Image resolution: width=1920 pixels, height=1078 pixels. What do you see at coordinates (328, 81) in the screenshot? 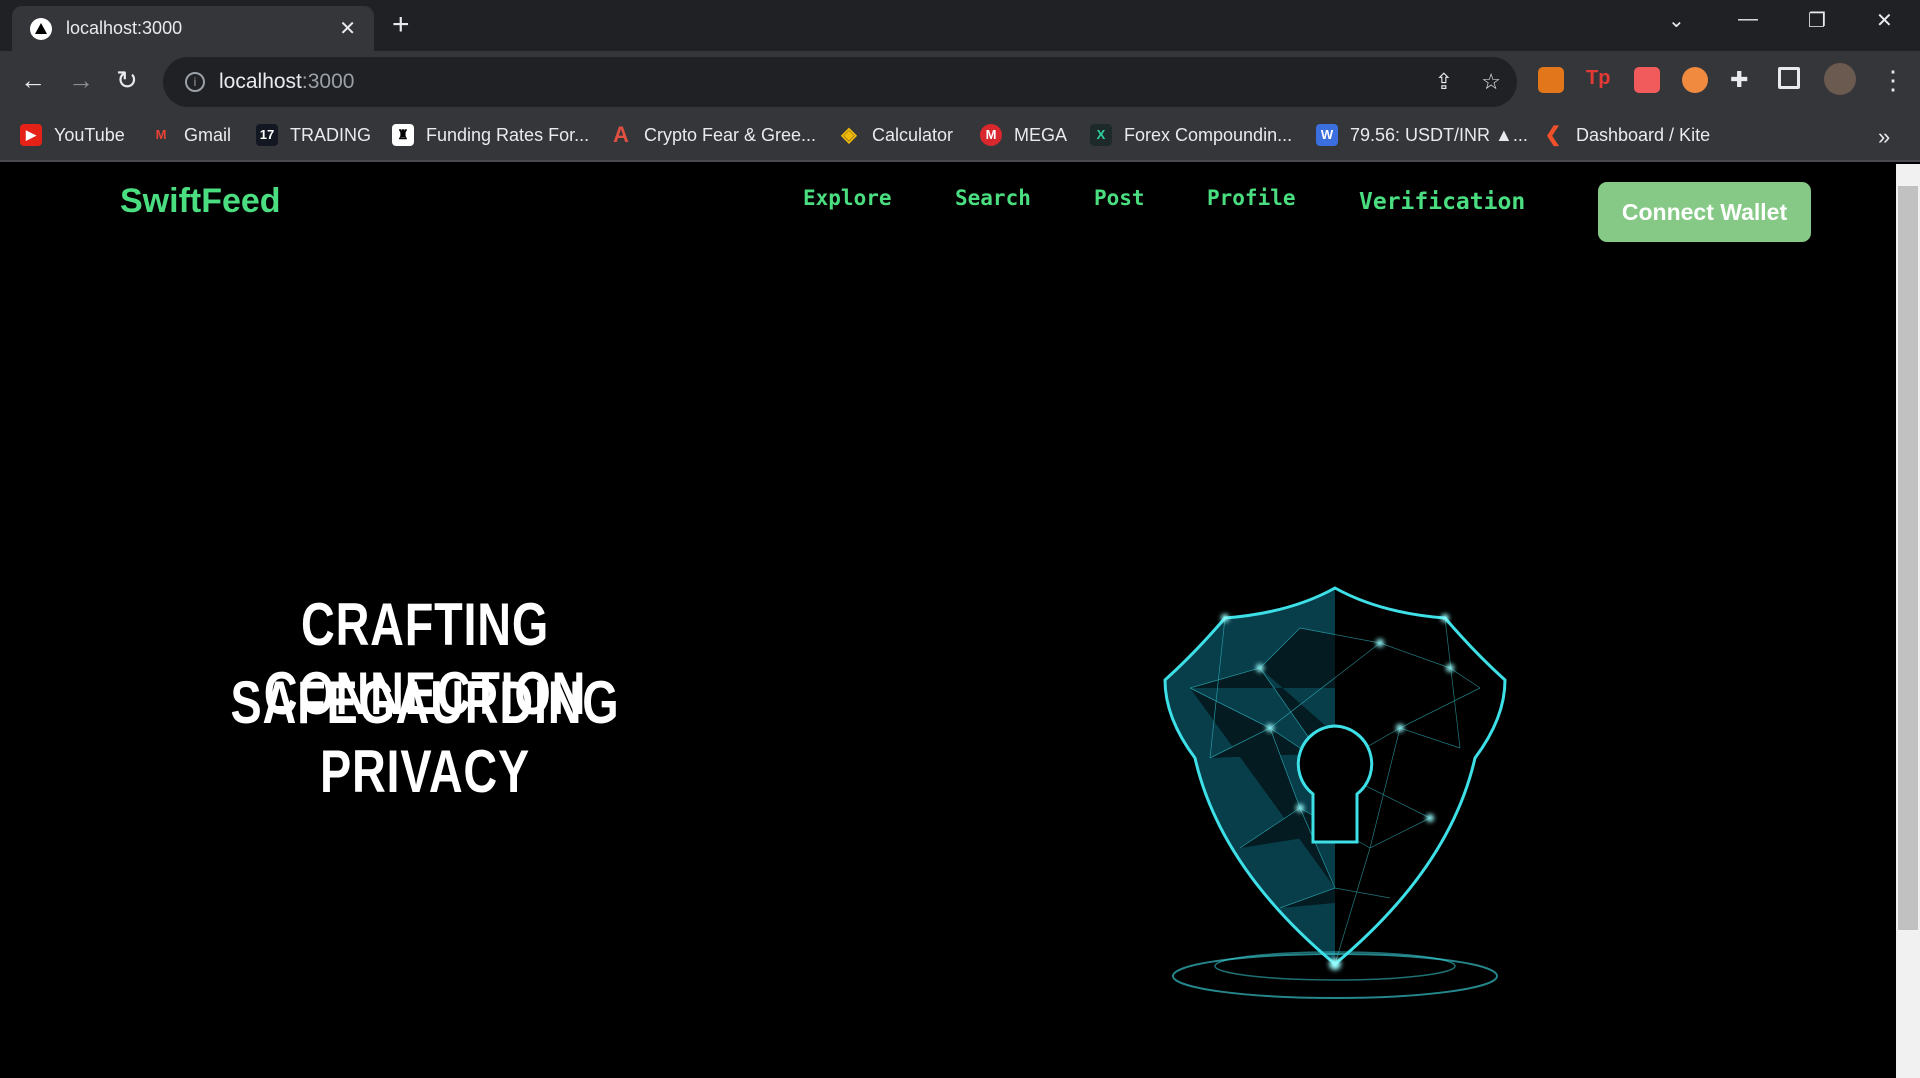
I see `url-port: :3000` at bounding box center [328, 81].